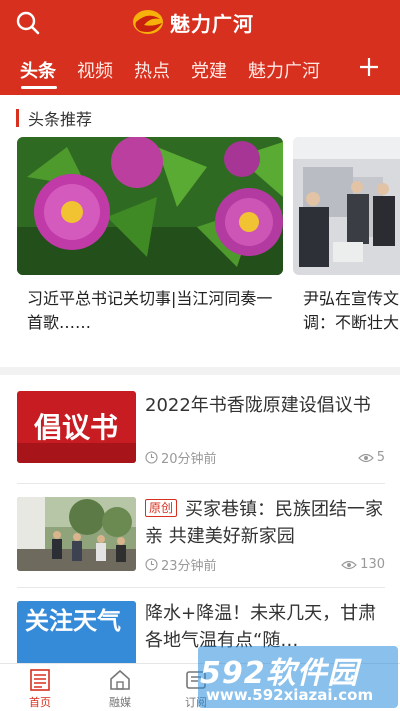 This screenshot has width=400, height=711. I want to click on nav-label: 融媒, so click(120, 702).